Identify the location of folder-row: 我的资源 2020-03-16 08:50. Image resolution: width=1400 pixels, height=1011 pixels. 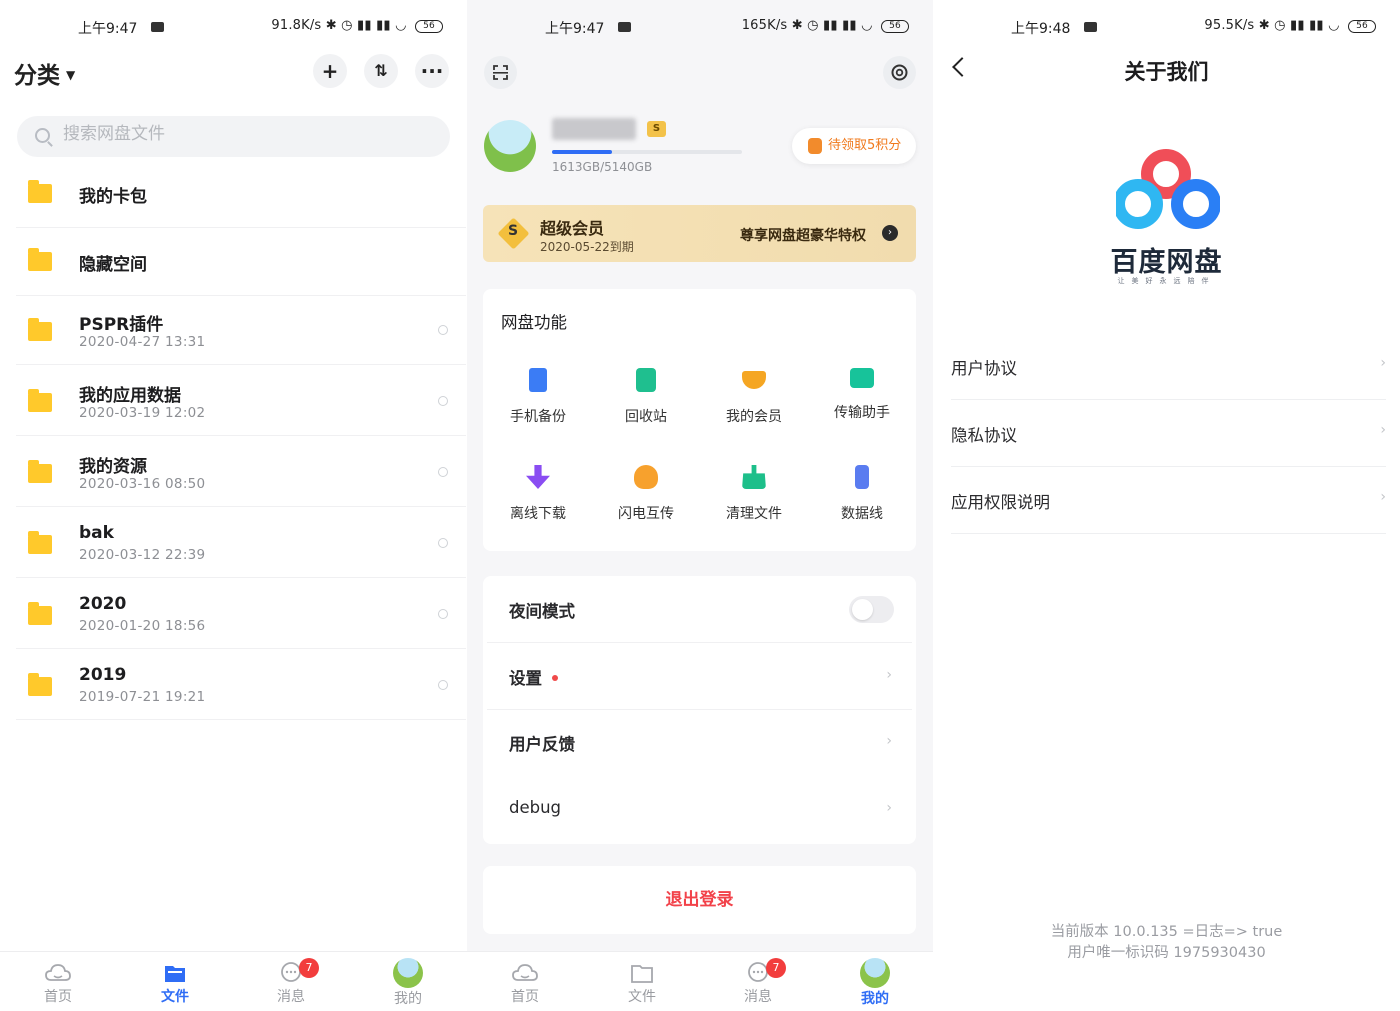
(241, 471).